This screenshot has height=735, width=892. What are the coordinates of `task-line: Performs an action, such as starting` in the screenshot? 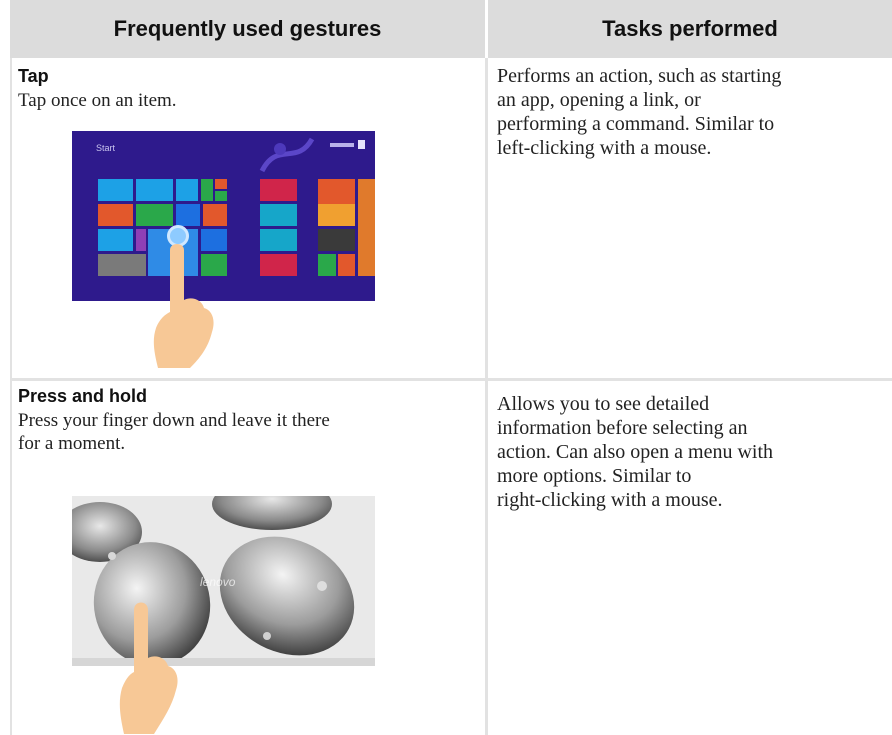 It's located at (639, 76).